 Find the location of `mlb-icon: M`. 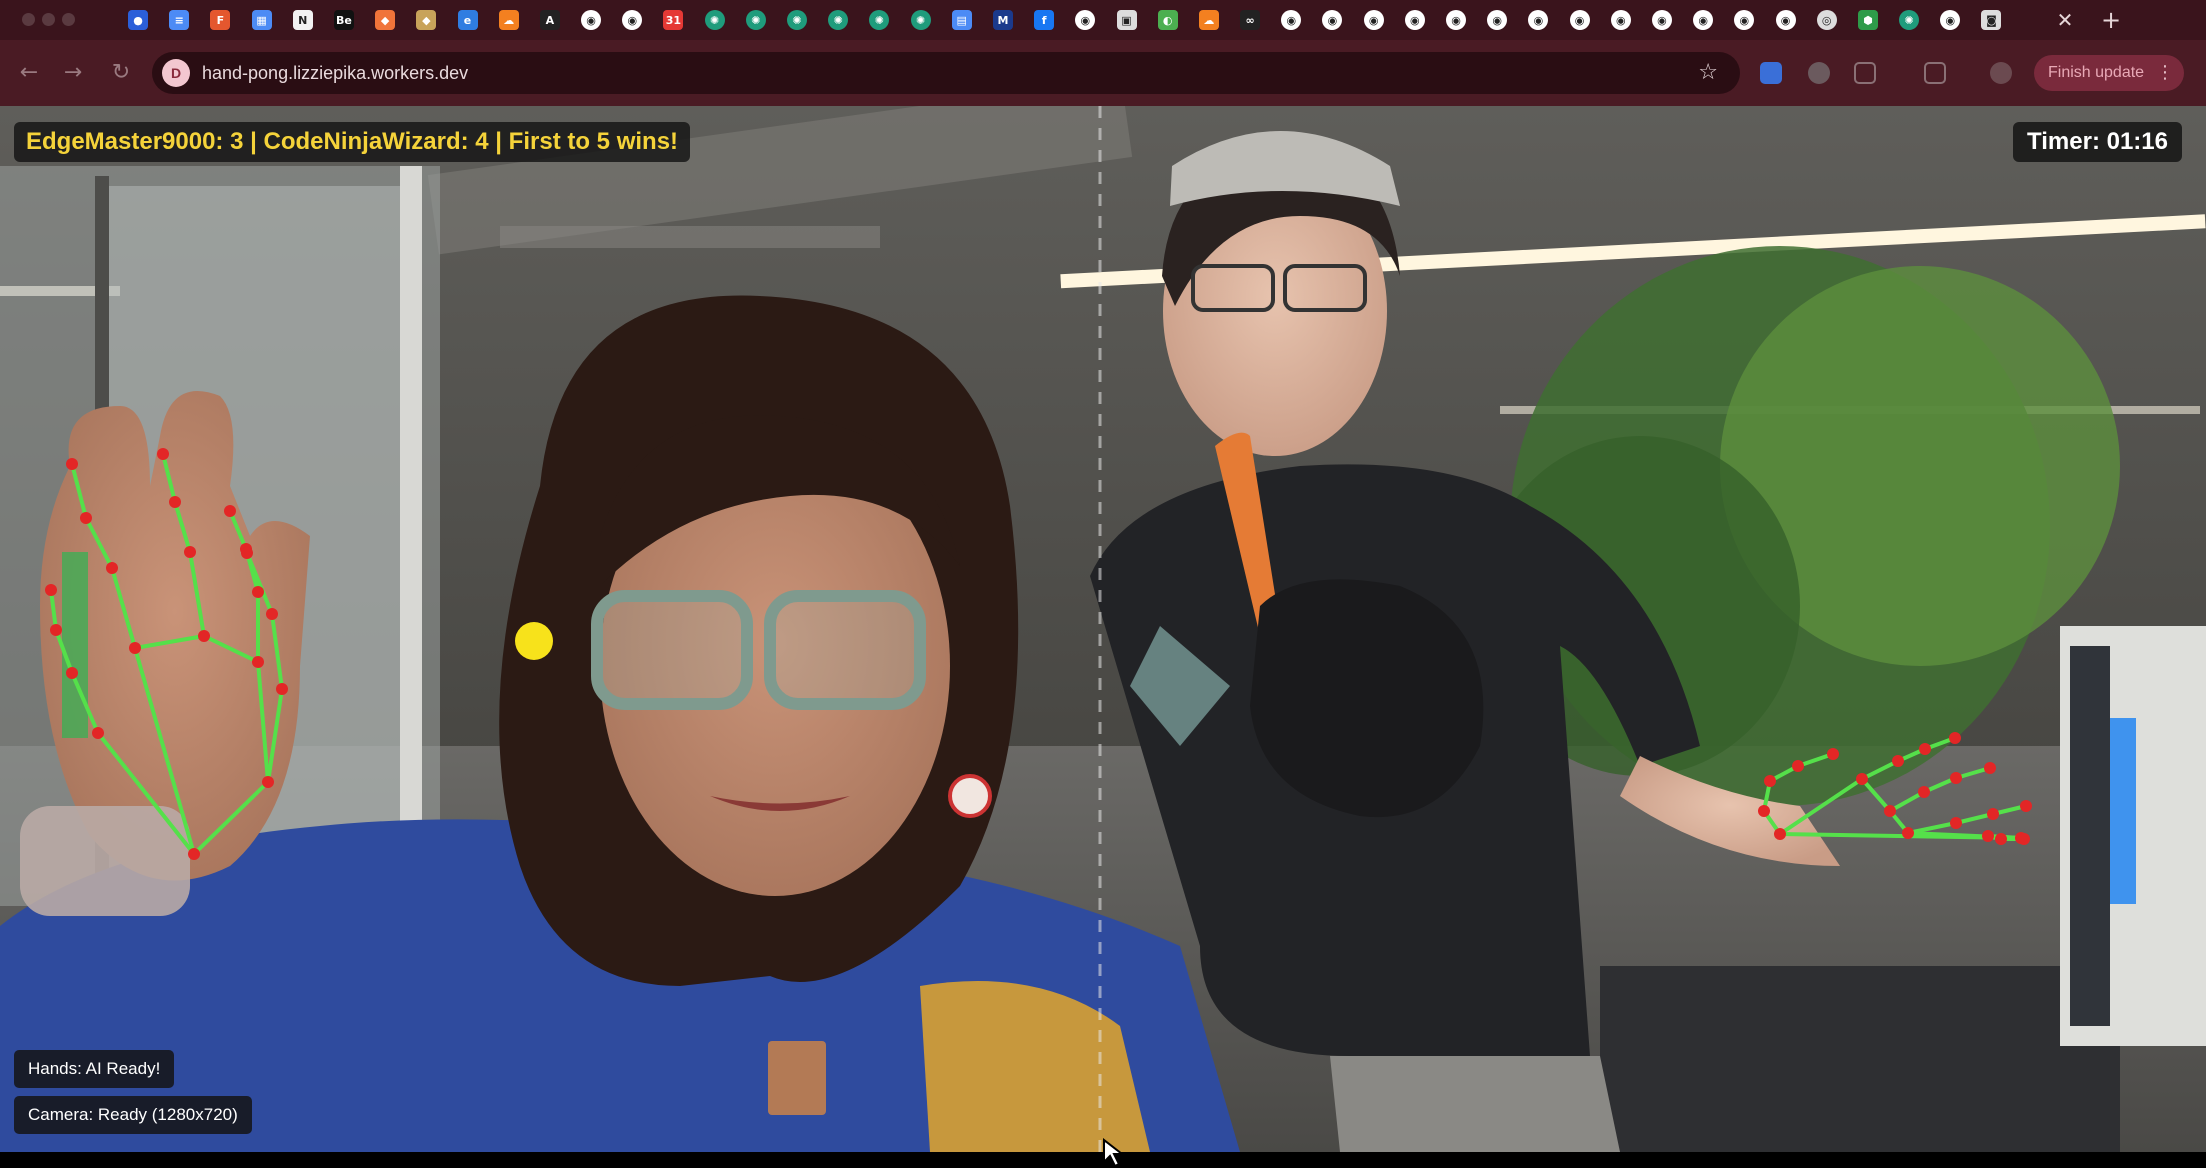

mlb-icon: M is located at coordinates (1002, 20).